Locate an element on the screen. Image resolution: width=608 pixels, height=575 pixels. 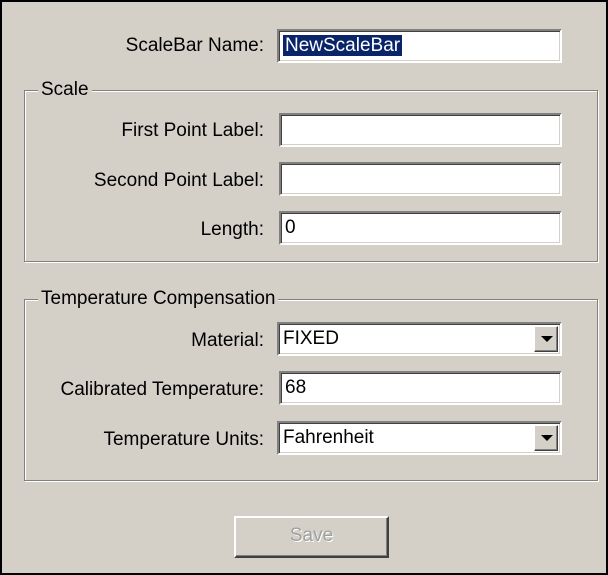
scale-group-title: Scale is located at coordinates (65, 90).